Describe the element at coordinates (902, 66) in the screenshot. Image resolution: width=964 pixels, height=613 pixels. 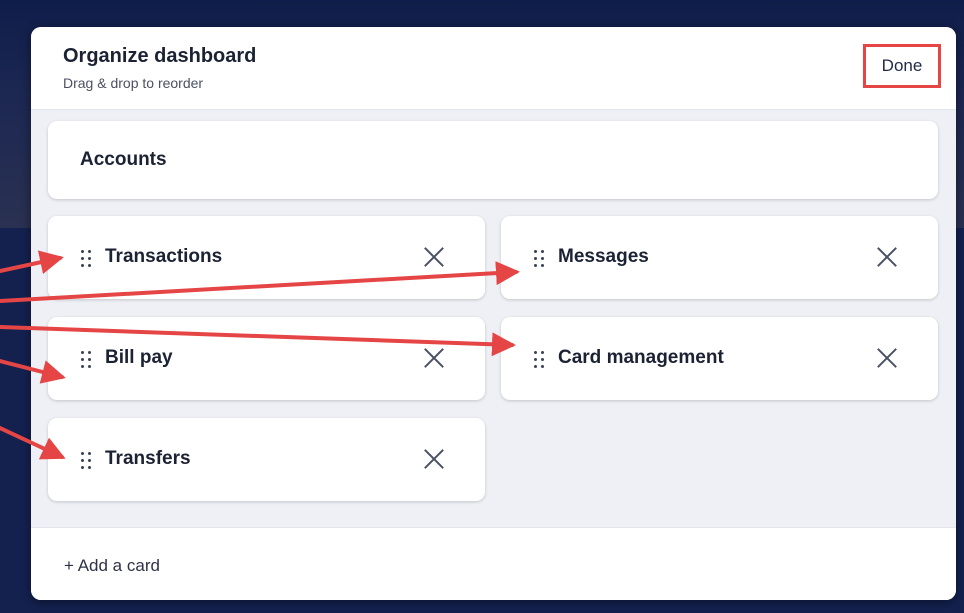
I see `done-button: Done` at that location.